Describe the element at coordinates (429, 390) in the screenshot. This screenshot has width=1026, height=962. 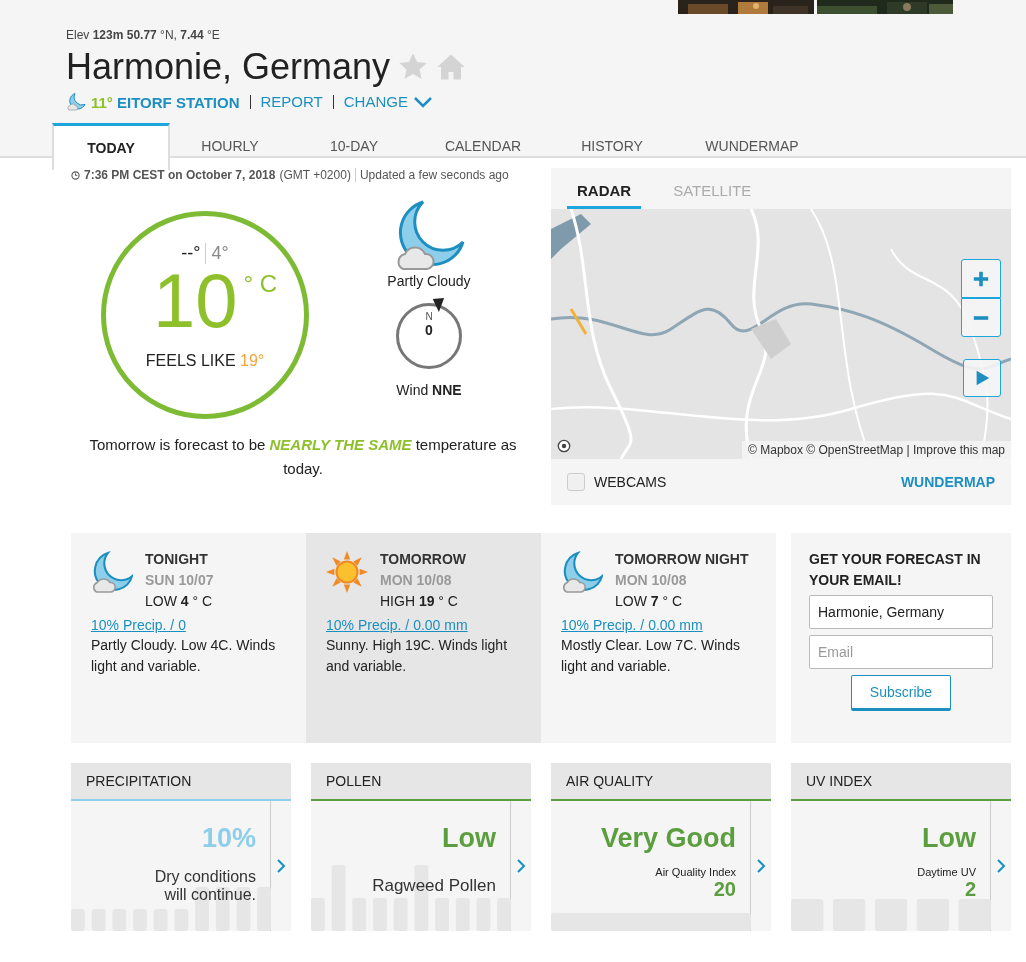
I see `wind-direction: Wind NNE` at that location.